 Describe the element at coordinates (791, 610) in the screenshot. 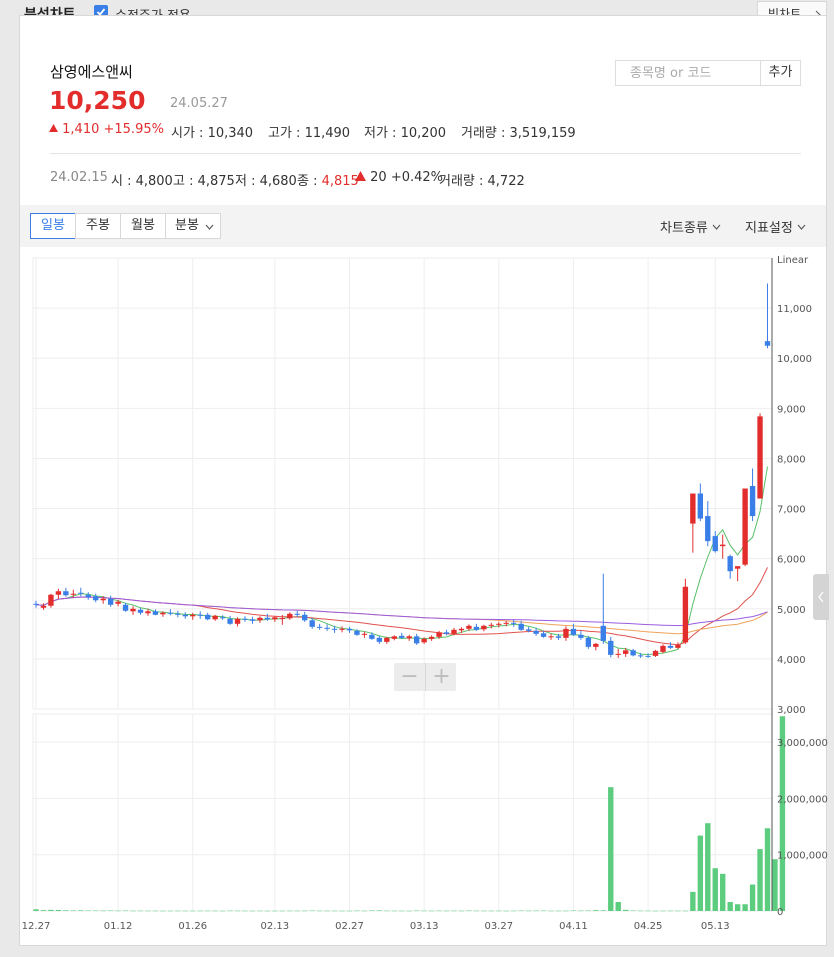

I see `price-tick-label: 5,000` at that location.